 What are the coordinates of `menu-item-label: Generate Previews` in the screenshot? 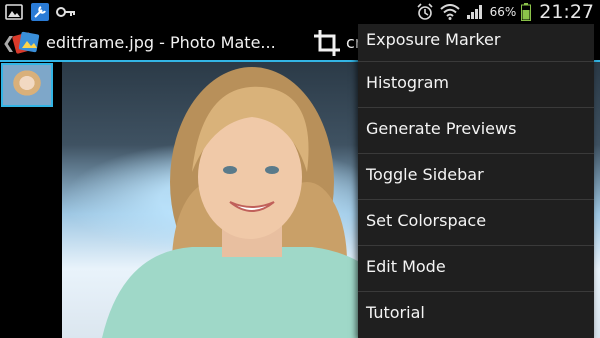 It's located at (441, 128).